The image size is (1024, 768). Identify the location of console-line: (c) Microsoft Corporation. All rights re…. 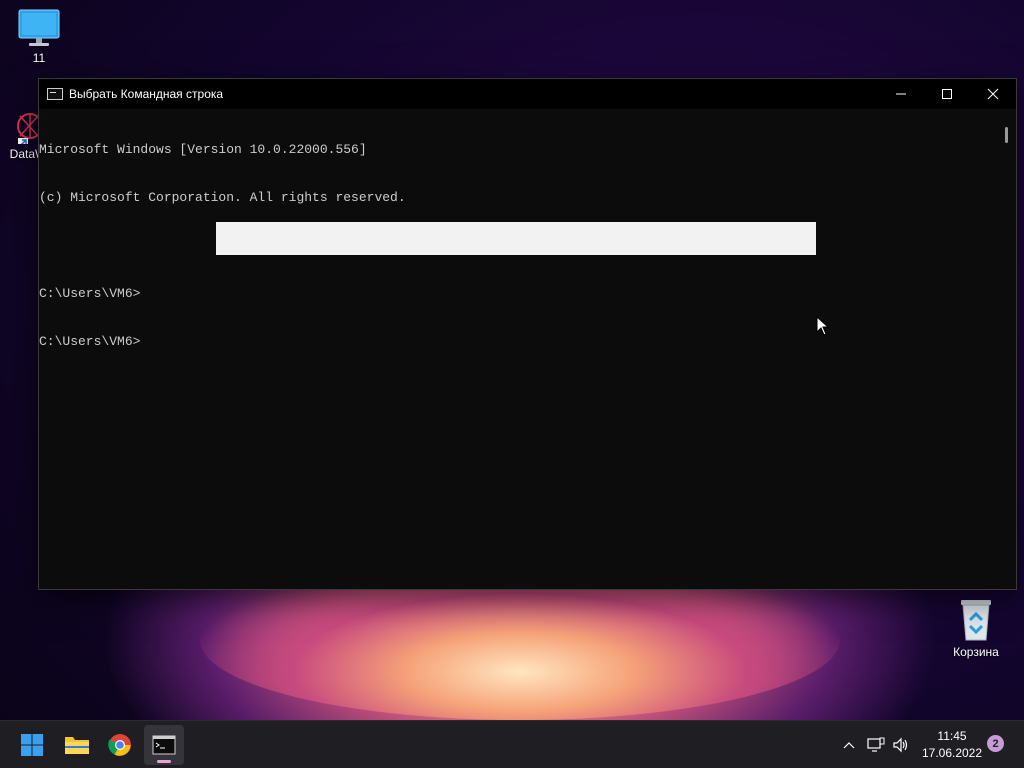
(222, 197).